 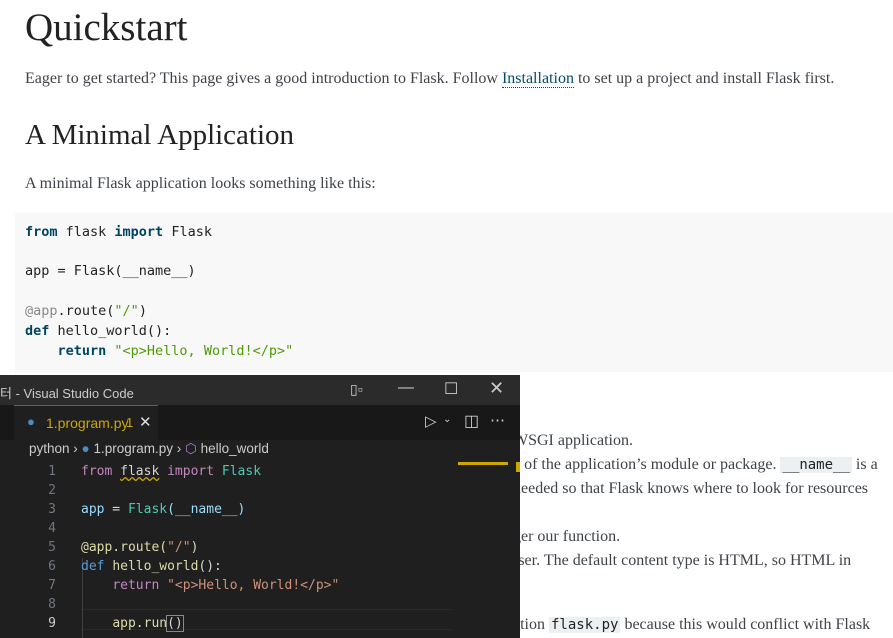 I want to click on cube-icon: ⬡, so click(x=191, y=448).